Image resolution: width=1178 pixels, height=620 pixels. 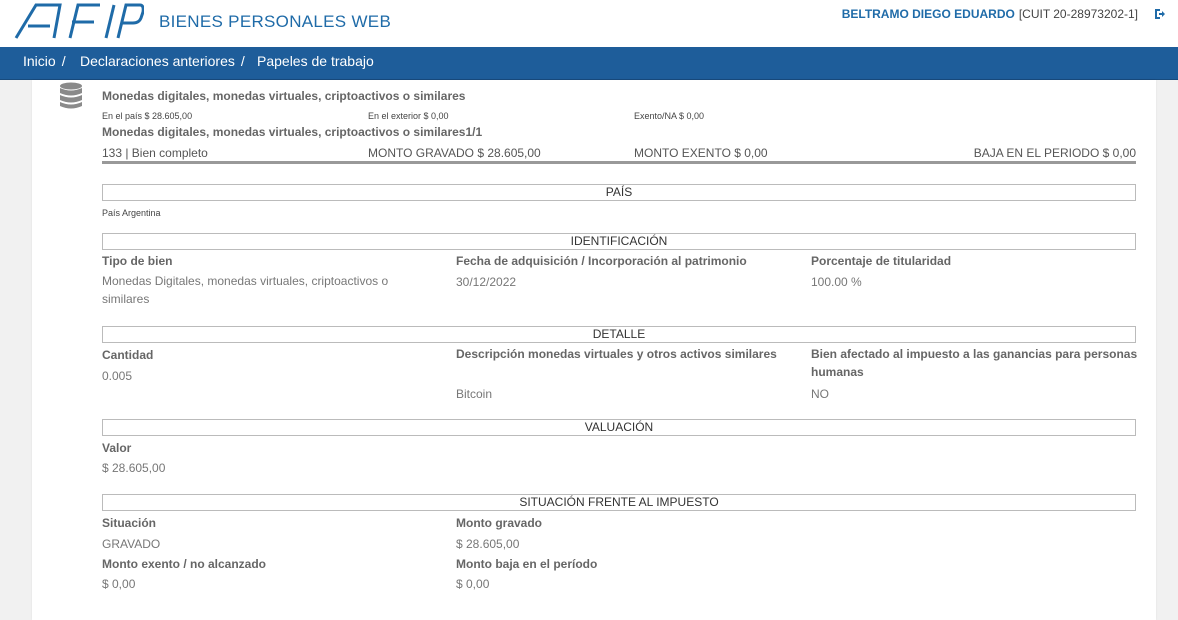 I want to click on app-title: BIENES PERSONALES WEB, so click(x=275, y=21).